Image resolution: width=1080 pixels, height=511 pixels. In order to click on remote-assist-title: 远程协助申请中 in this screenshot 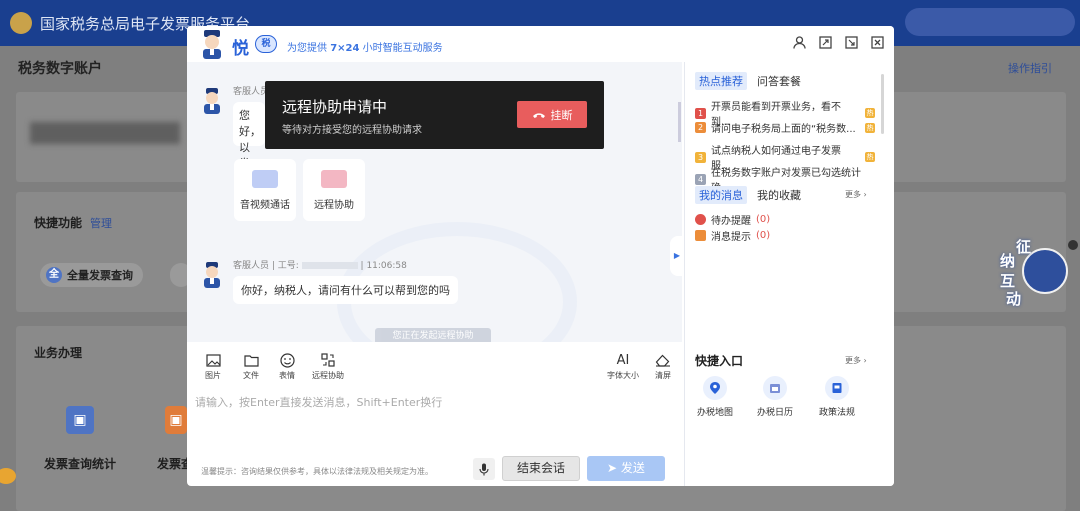, I will do `click(335, 107)`.